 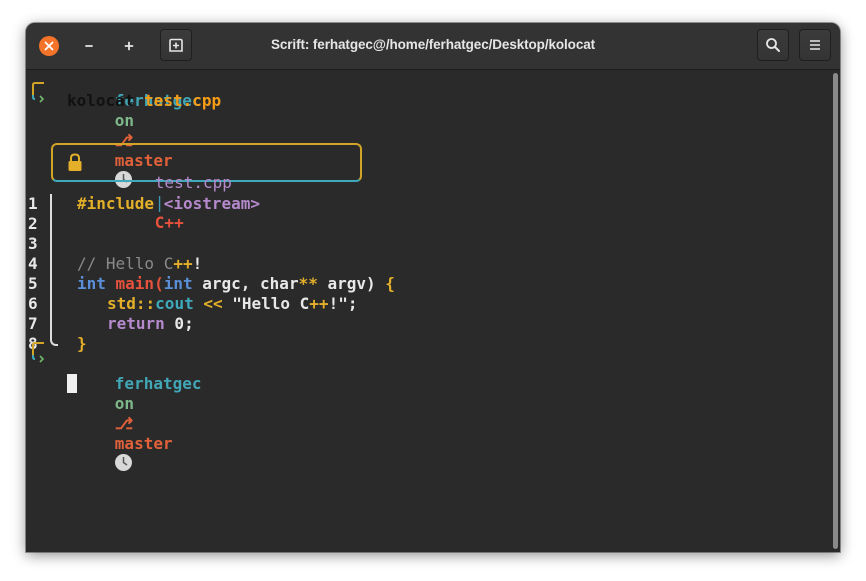 I want to click on code-line-6: std::cout << "Hello C++!";, so click(x=232, y=304).